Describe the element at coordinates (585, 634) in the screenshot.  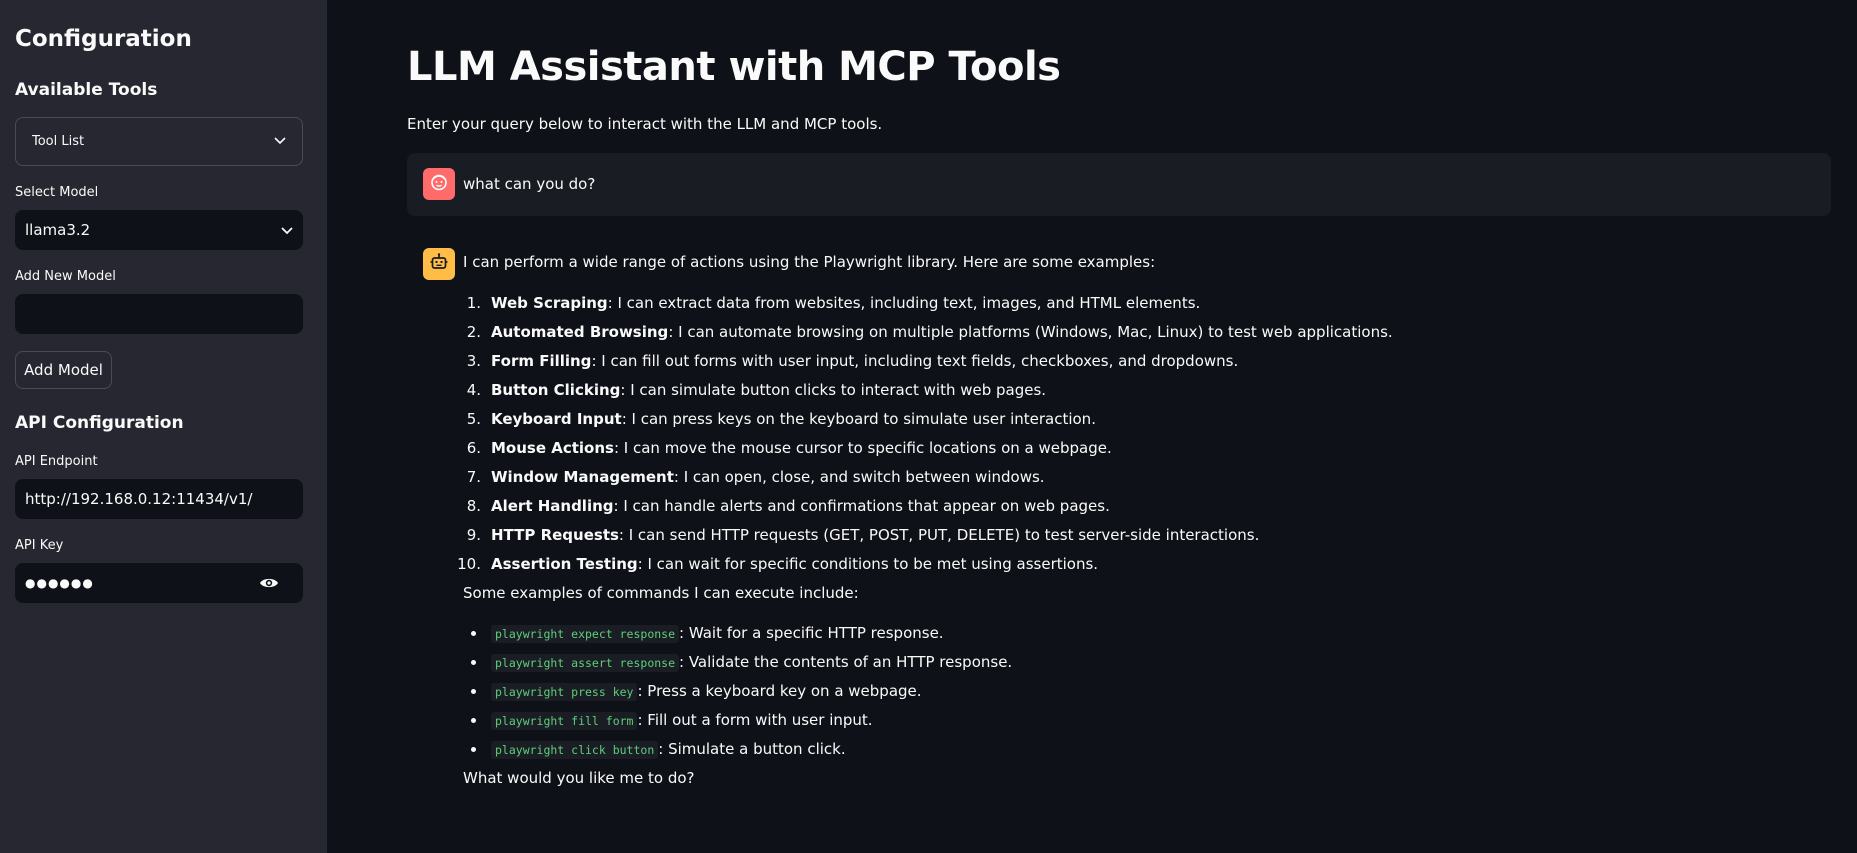
I see `command-code: playwright expect response` at that location.